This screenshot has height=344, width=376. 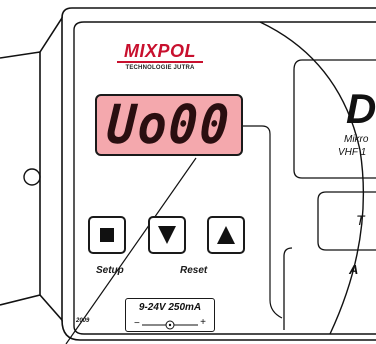 What do you see at coordinates (356, 139) in the screenshot?
I see `right-panel-line1: Mikro` at bounding box center [356, 139].